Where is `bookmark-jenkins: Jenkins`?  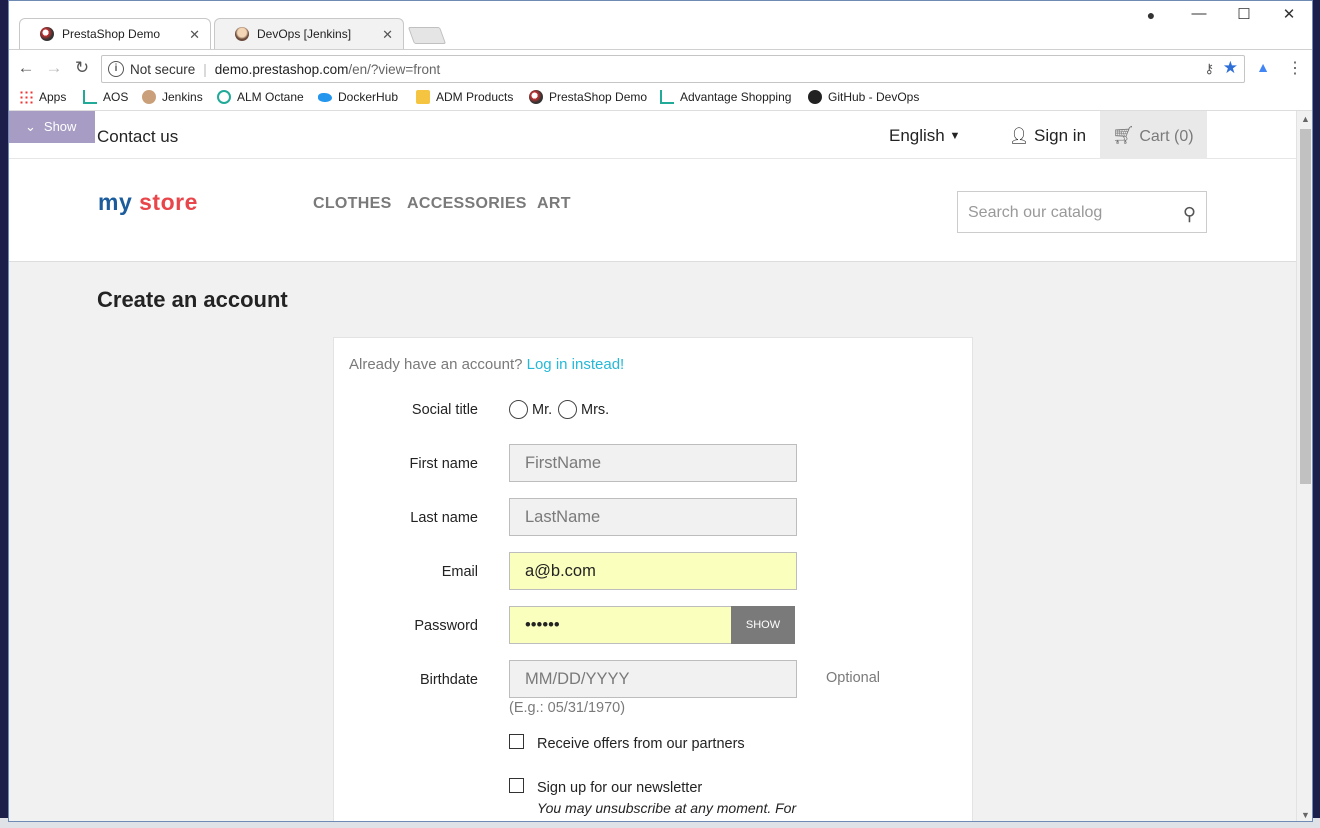 bookmark-jenkins: Jenkins is located at coordinates (172, 97).